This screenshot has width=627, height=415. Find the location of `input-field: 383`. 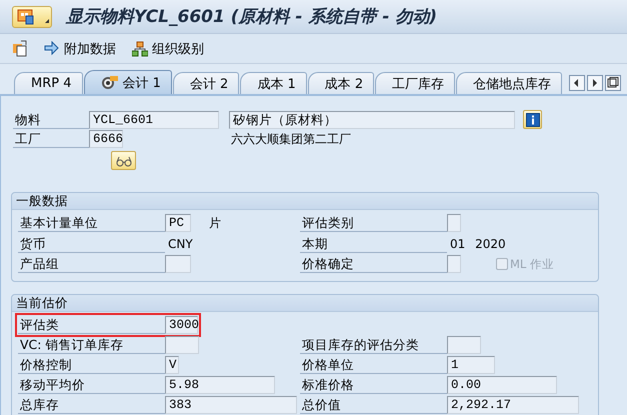

input-field: 383 is located at coordinates (231, 405).